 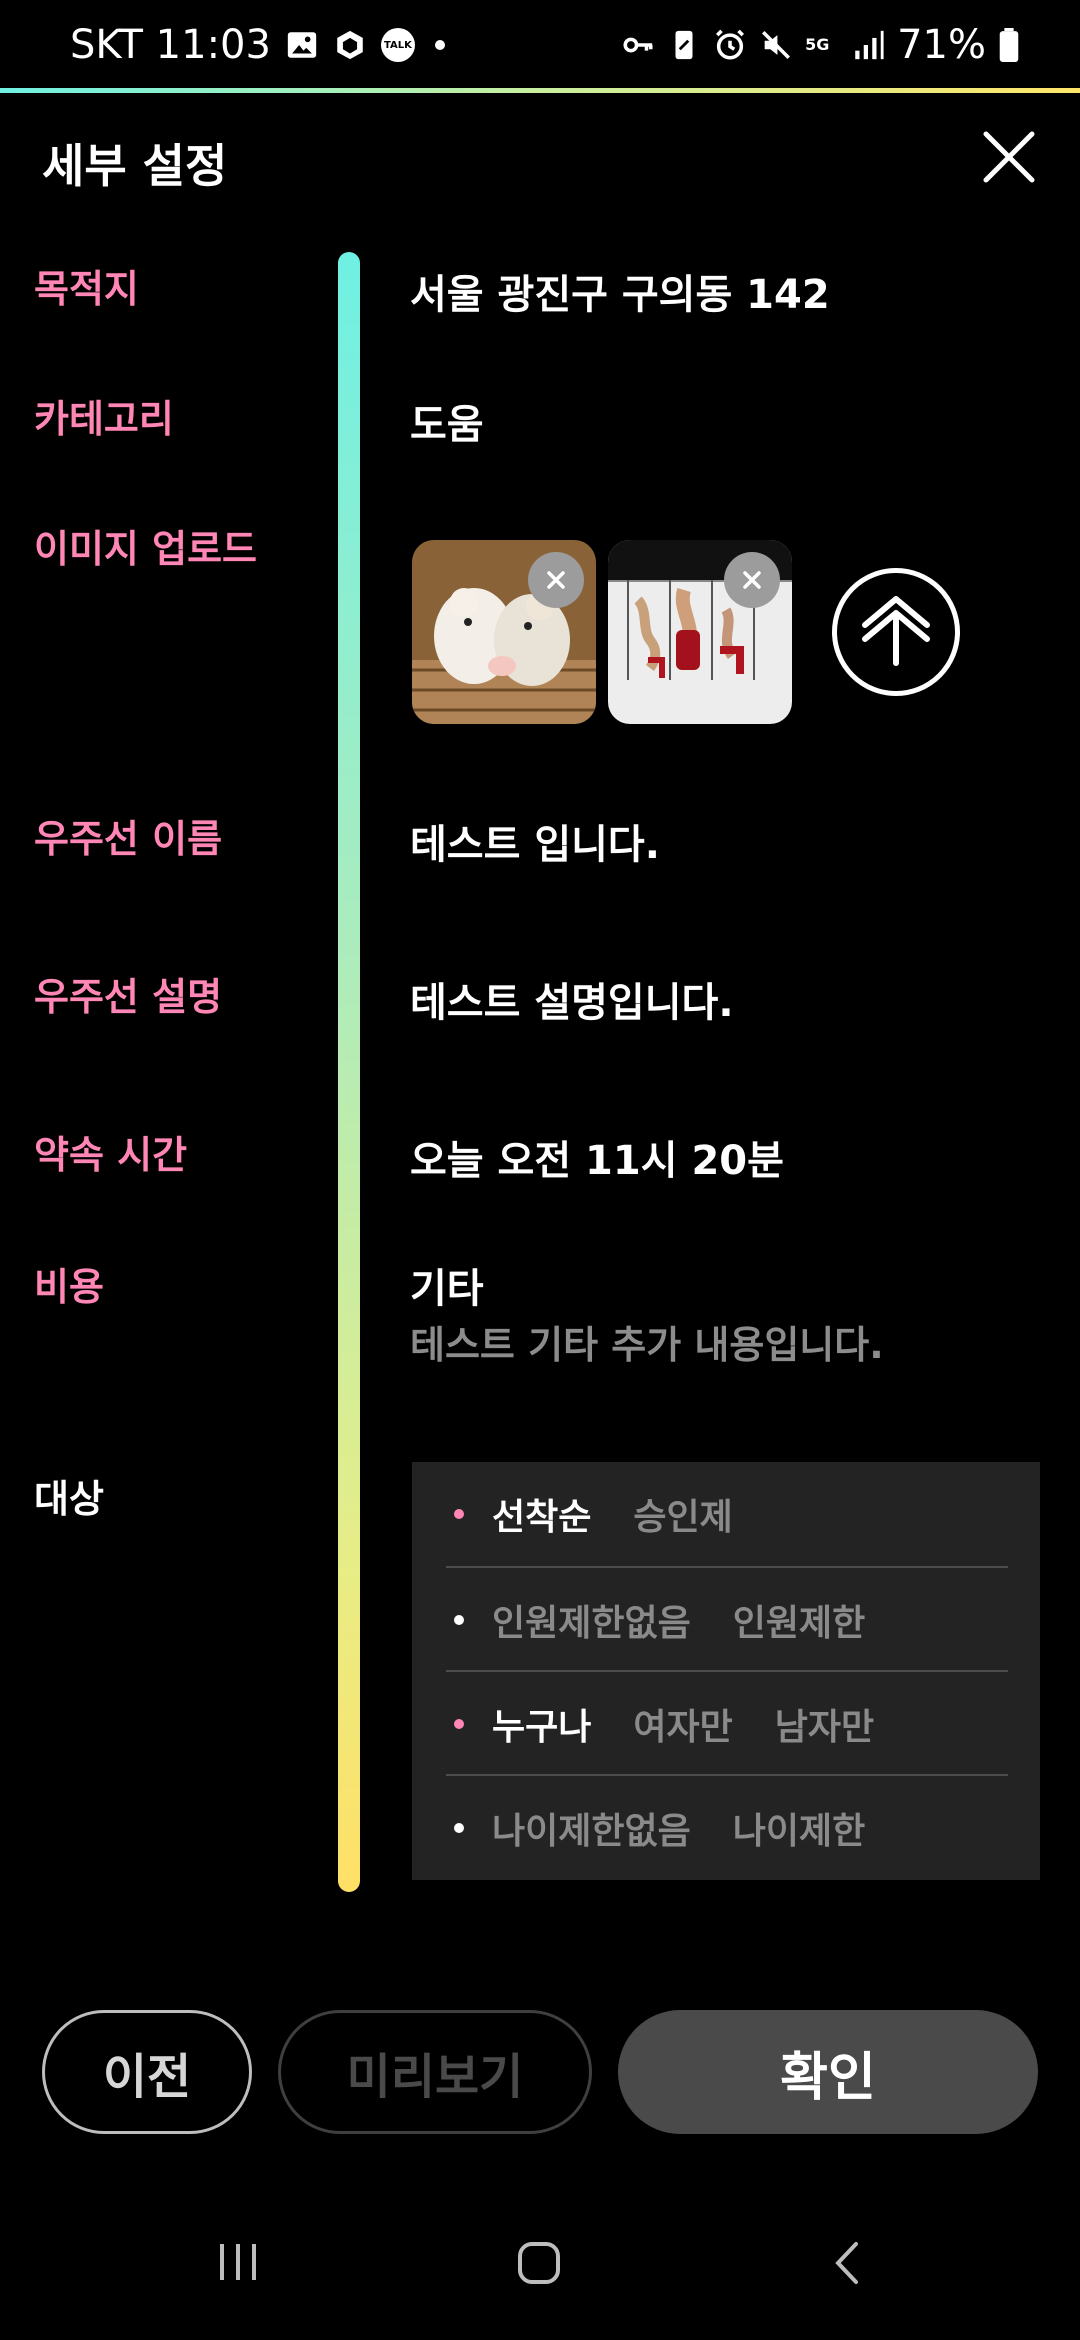 What do you see at coordinates (726, 1620) in the screenshot?
I see `option-row-headcount: 인원제한없음 인원제한` at bounding box center [726, 1620].